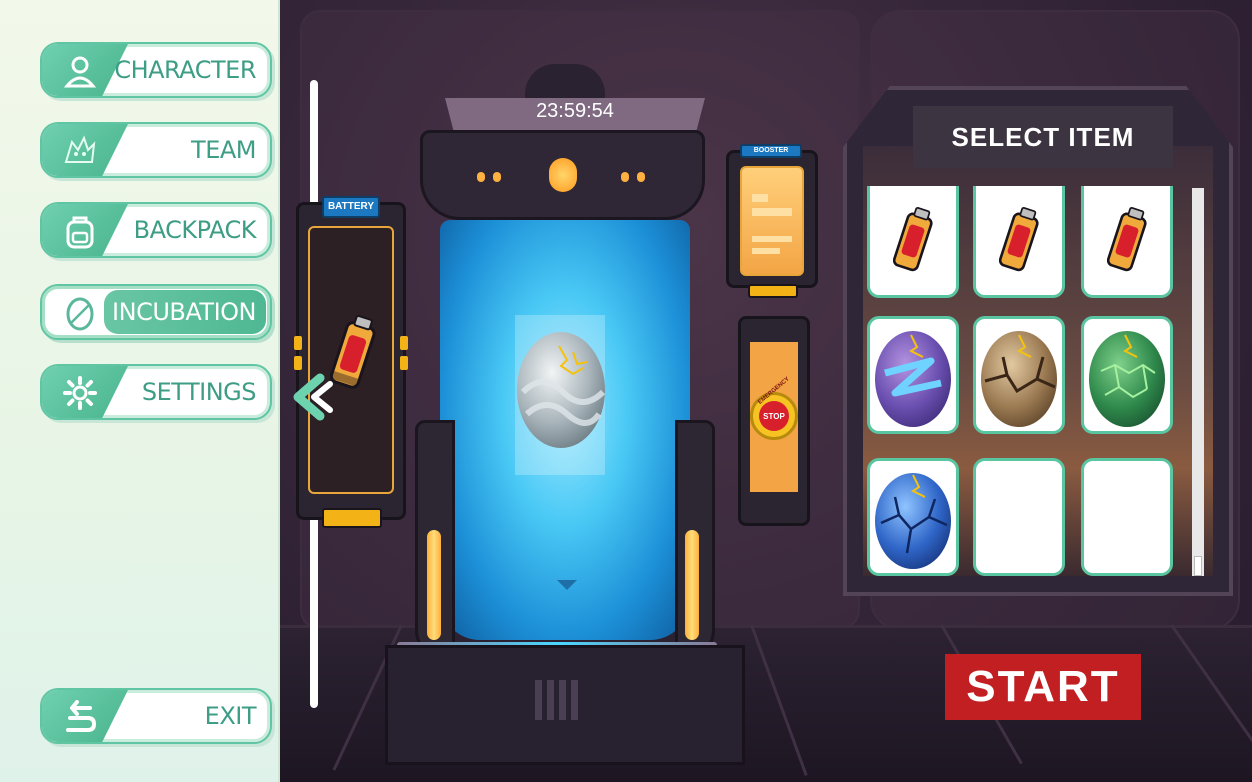 This screenshot has height=782, width=1252. What do you see at coordinates (185, 70) in the screenshot?
I see `menu-character-label: CHARACTER` at bounding box center [185, 70].